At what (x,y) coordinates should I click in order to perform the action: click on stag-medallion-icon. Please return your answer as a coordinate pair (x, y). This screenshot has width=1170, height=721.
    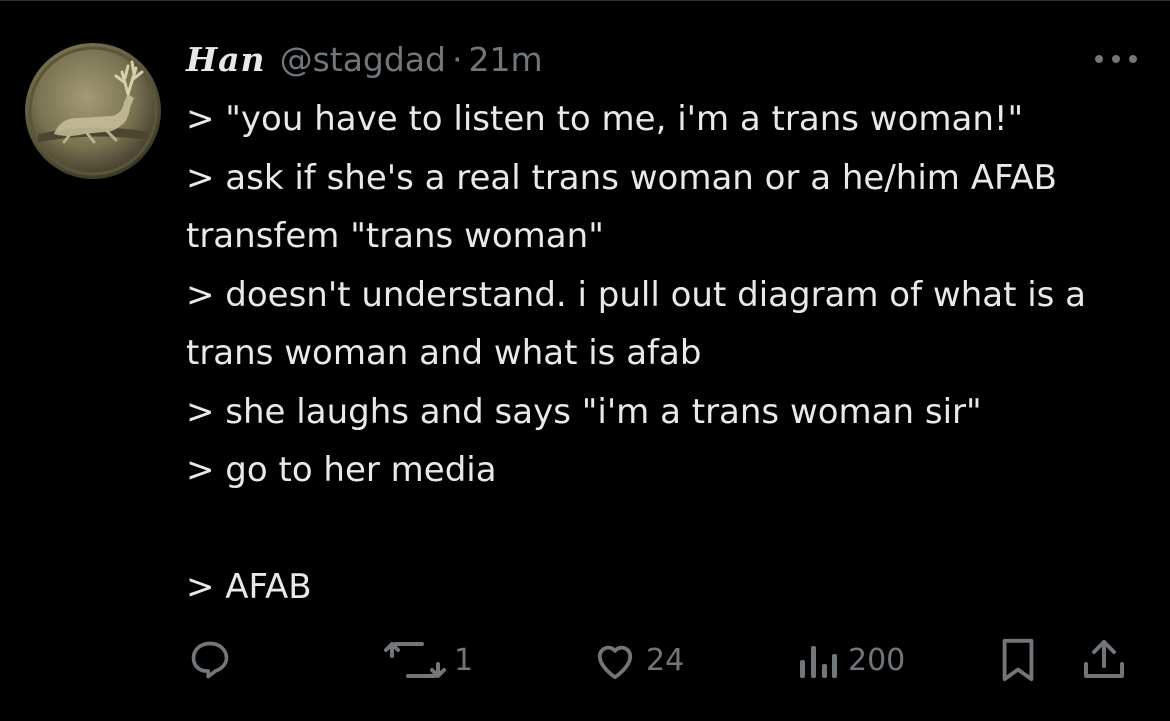
    Looking at the image, I should click on (93, 111).